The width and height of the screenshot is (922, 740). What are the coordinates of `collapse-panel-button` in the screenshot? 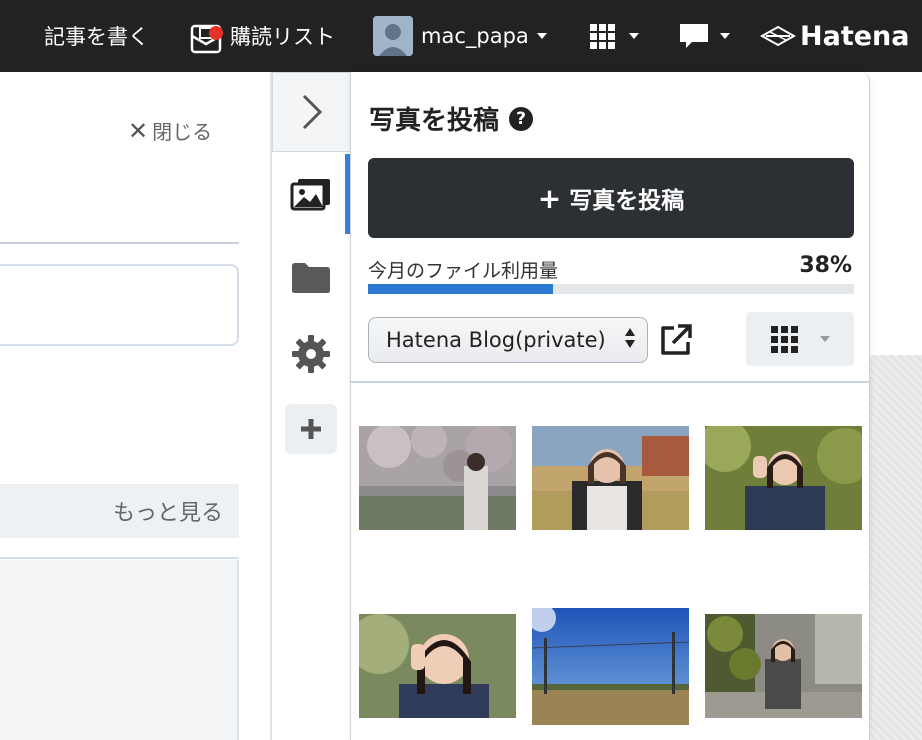 It's located at (312, 112).